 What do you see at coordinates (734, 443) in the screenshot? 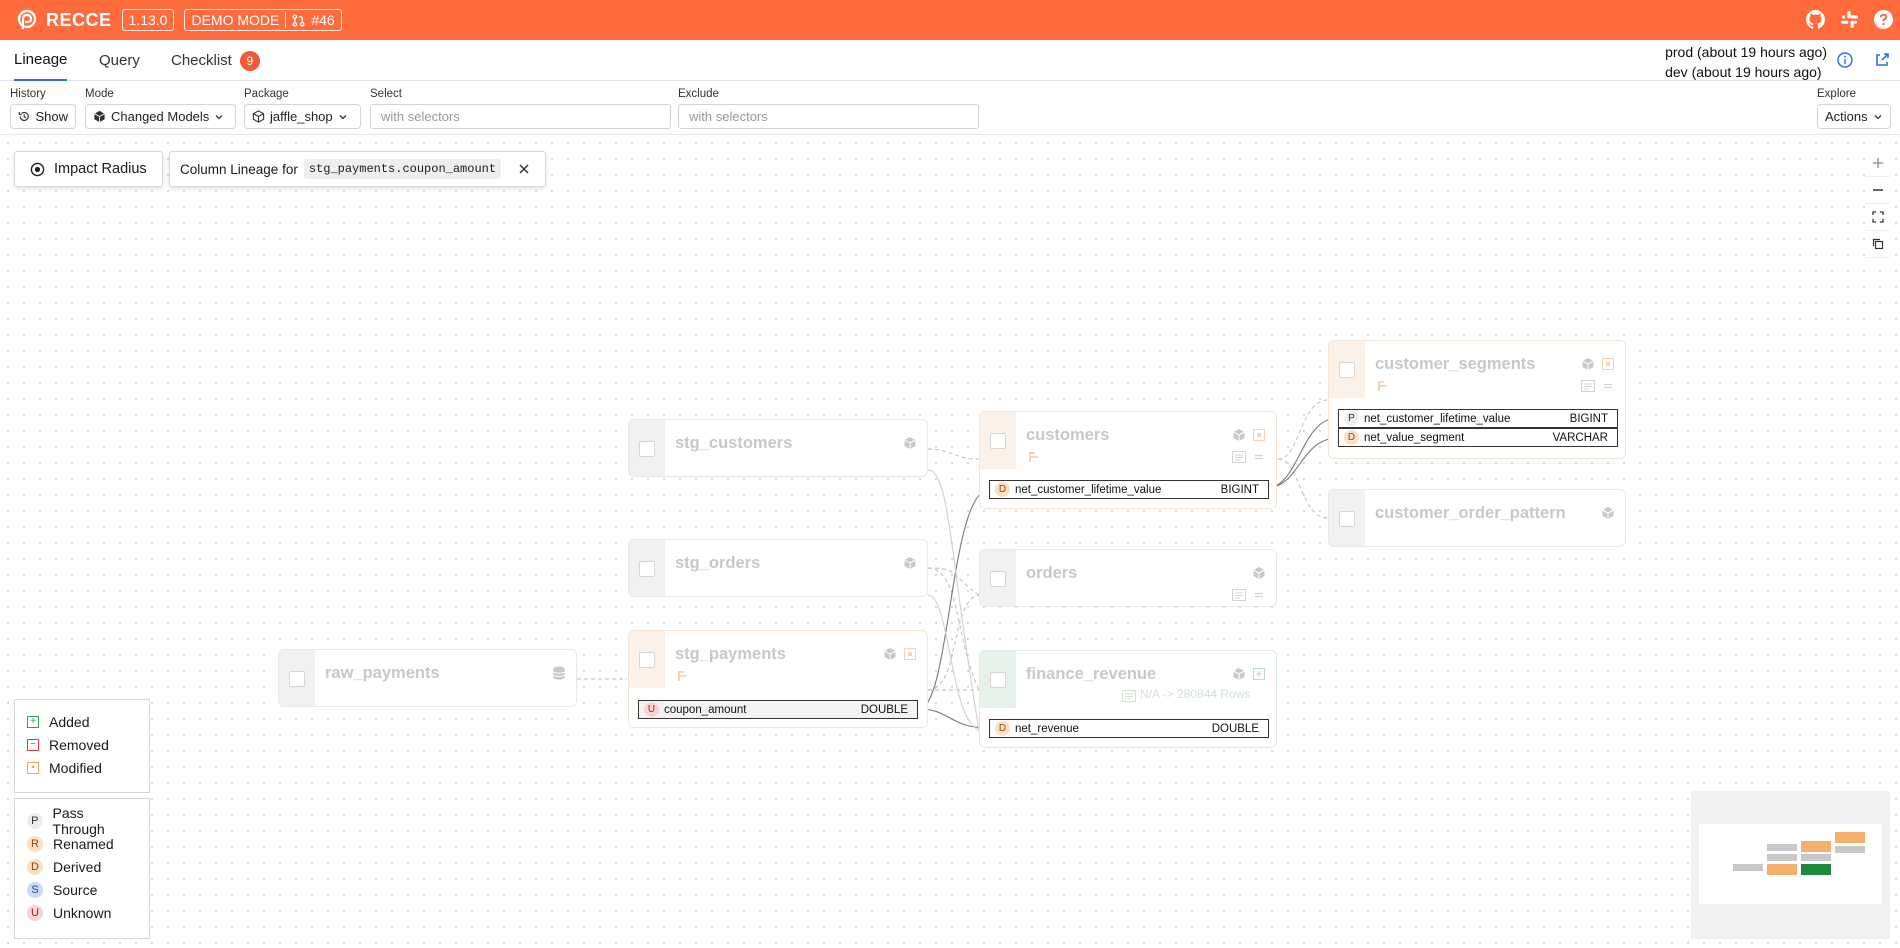
I see `node-name: stg_customers` at bounding box center [734, 443].